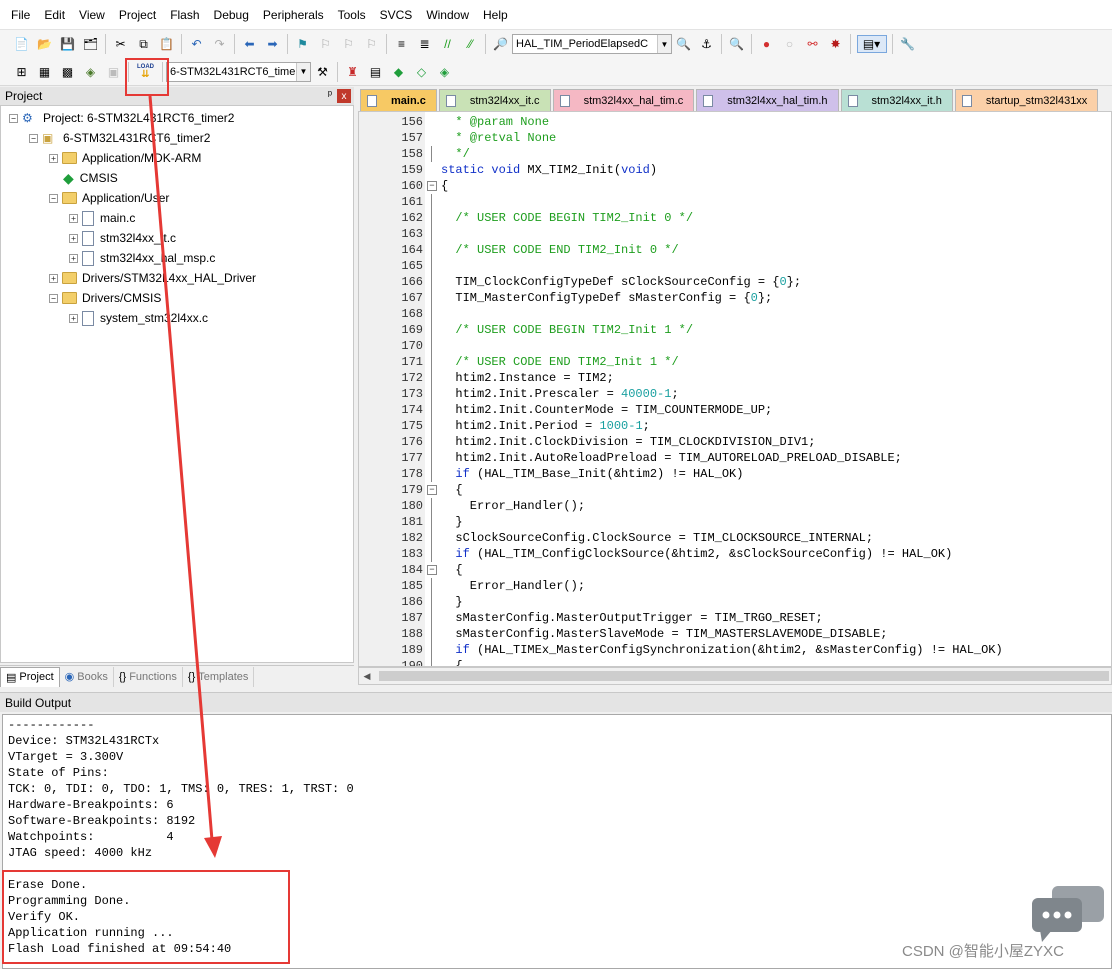  I want to click on code-line: 180 Error_Handler();, so click(735, 506).